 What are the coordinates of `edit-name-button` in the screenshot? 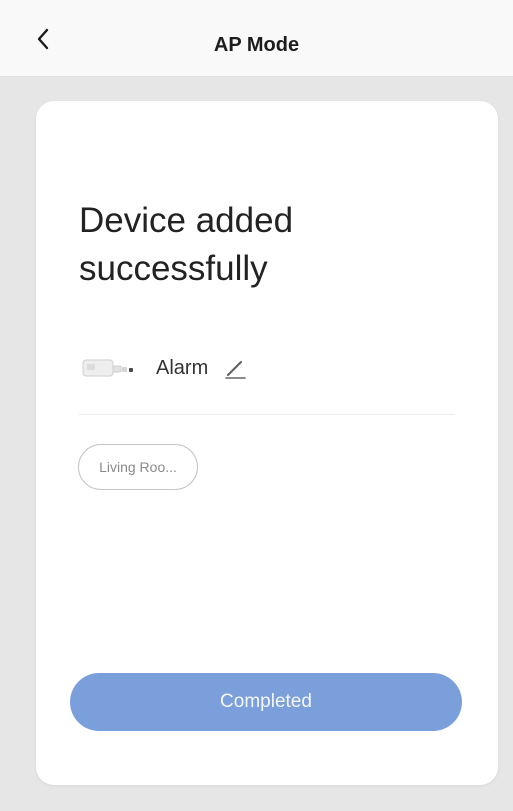 It's located at (235, 368).